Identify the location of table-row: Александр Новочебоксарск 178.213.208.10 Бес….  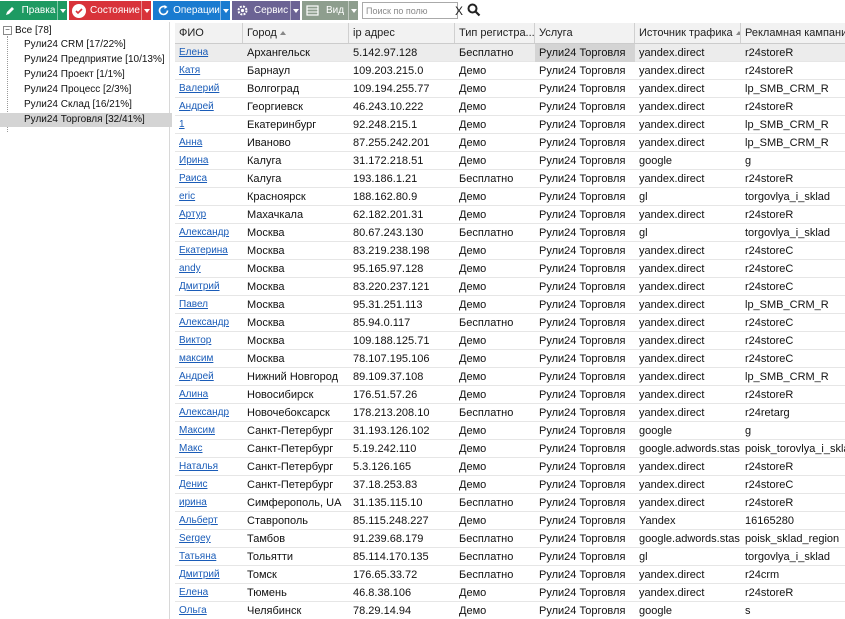
(510, 413).